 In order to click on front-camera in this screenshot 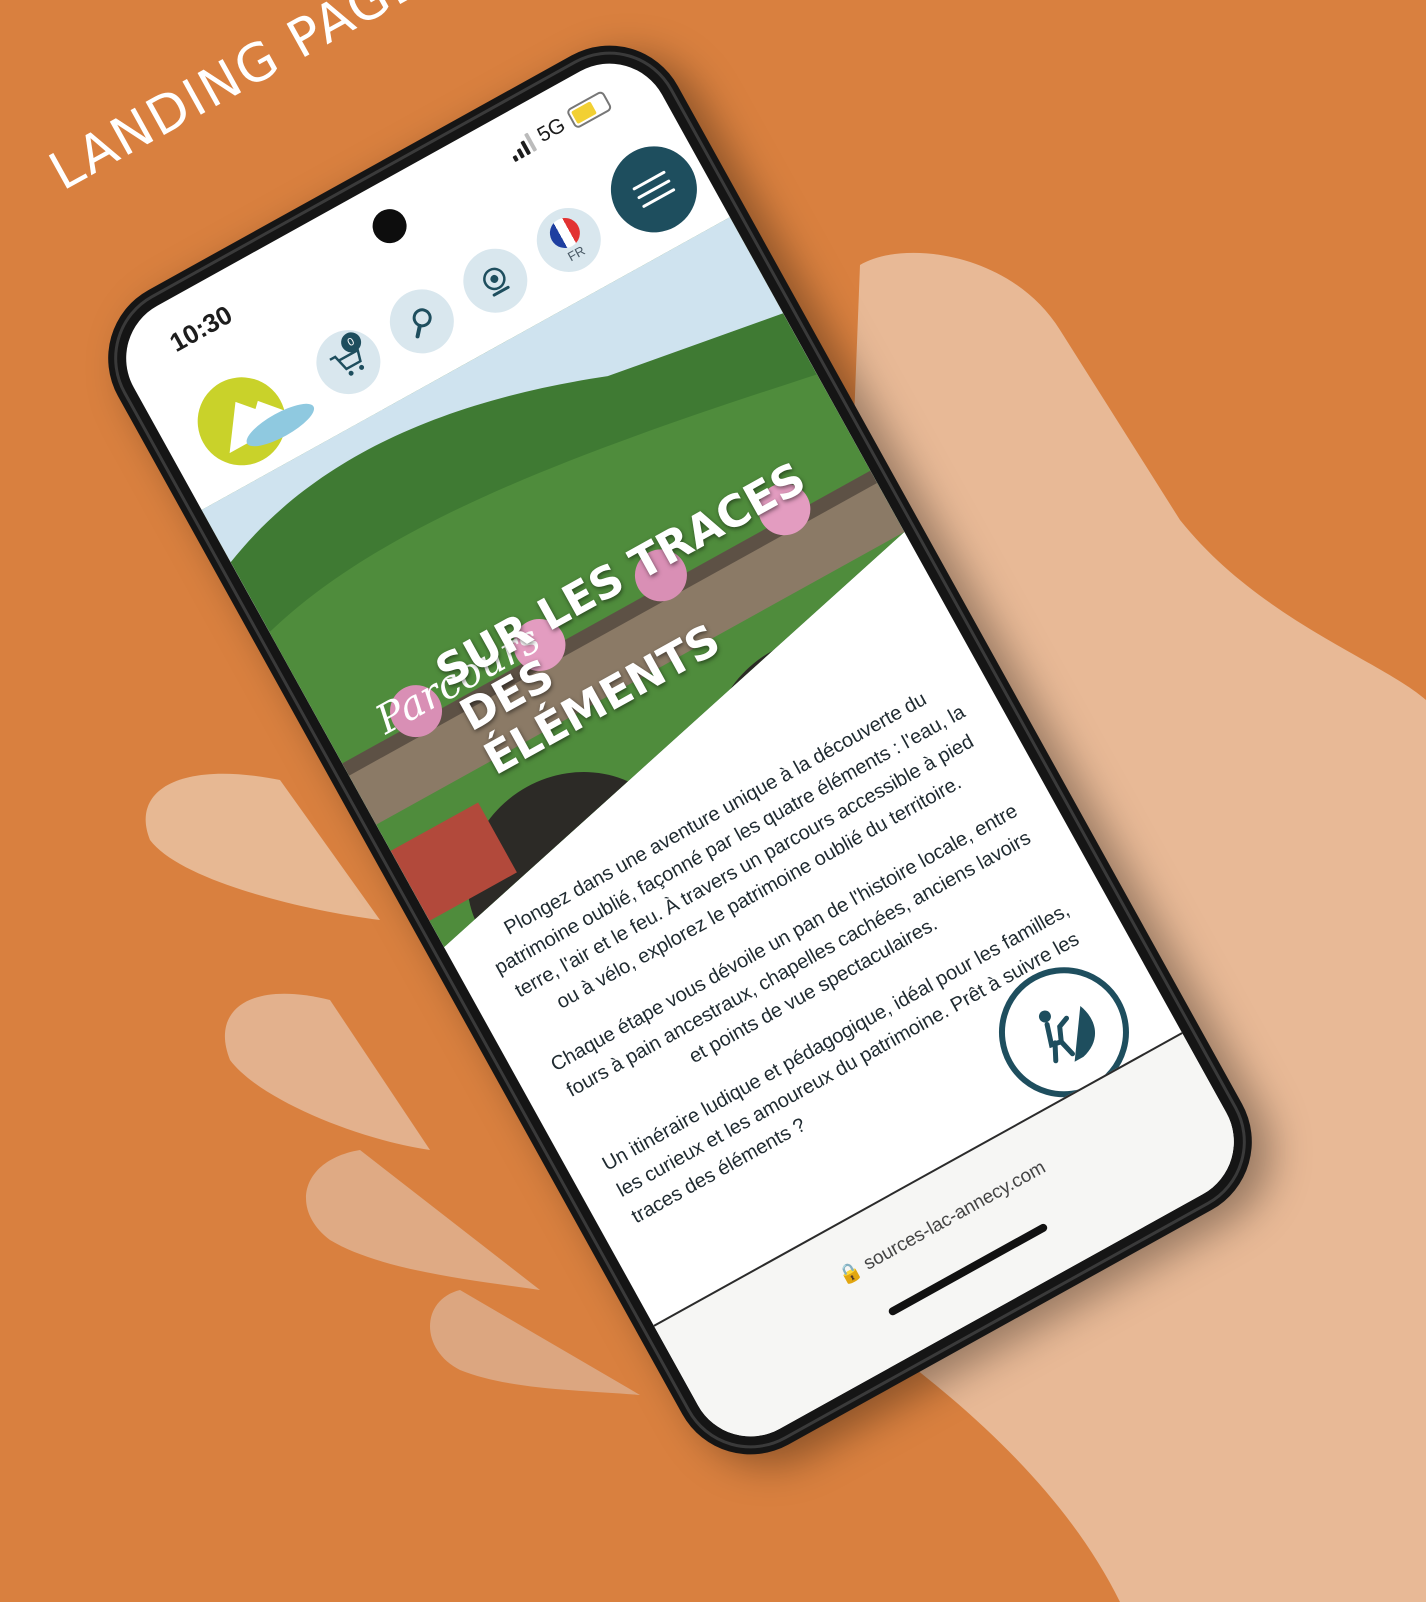, I will do `click(389, 226)`.